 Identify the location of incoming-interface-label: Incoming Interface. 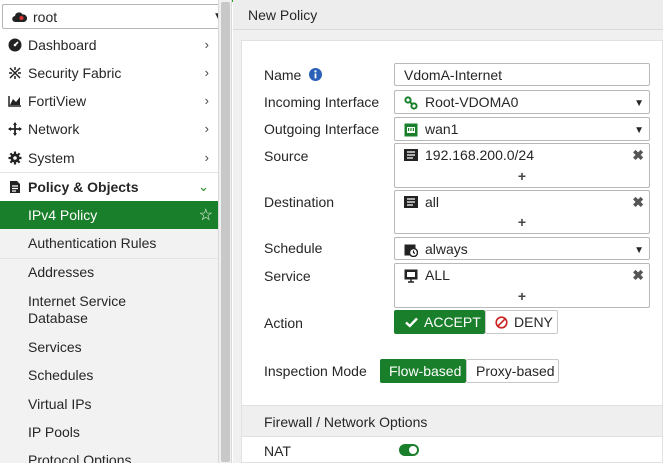
(322, 102).